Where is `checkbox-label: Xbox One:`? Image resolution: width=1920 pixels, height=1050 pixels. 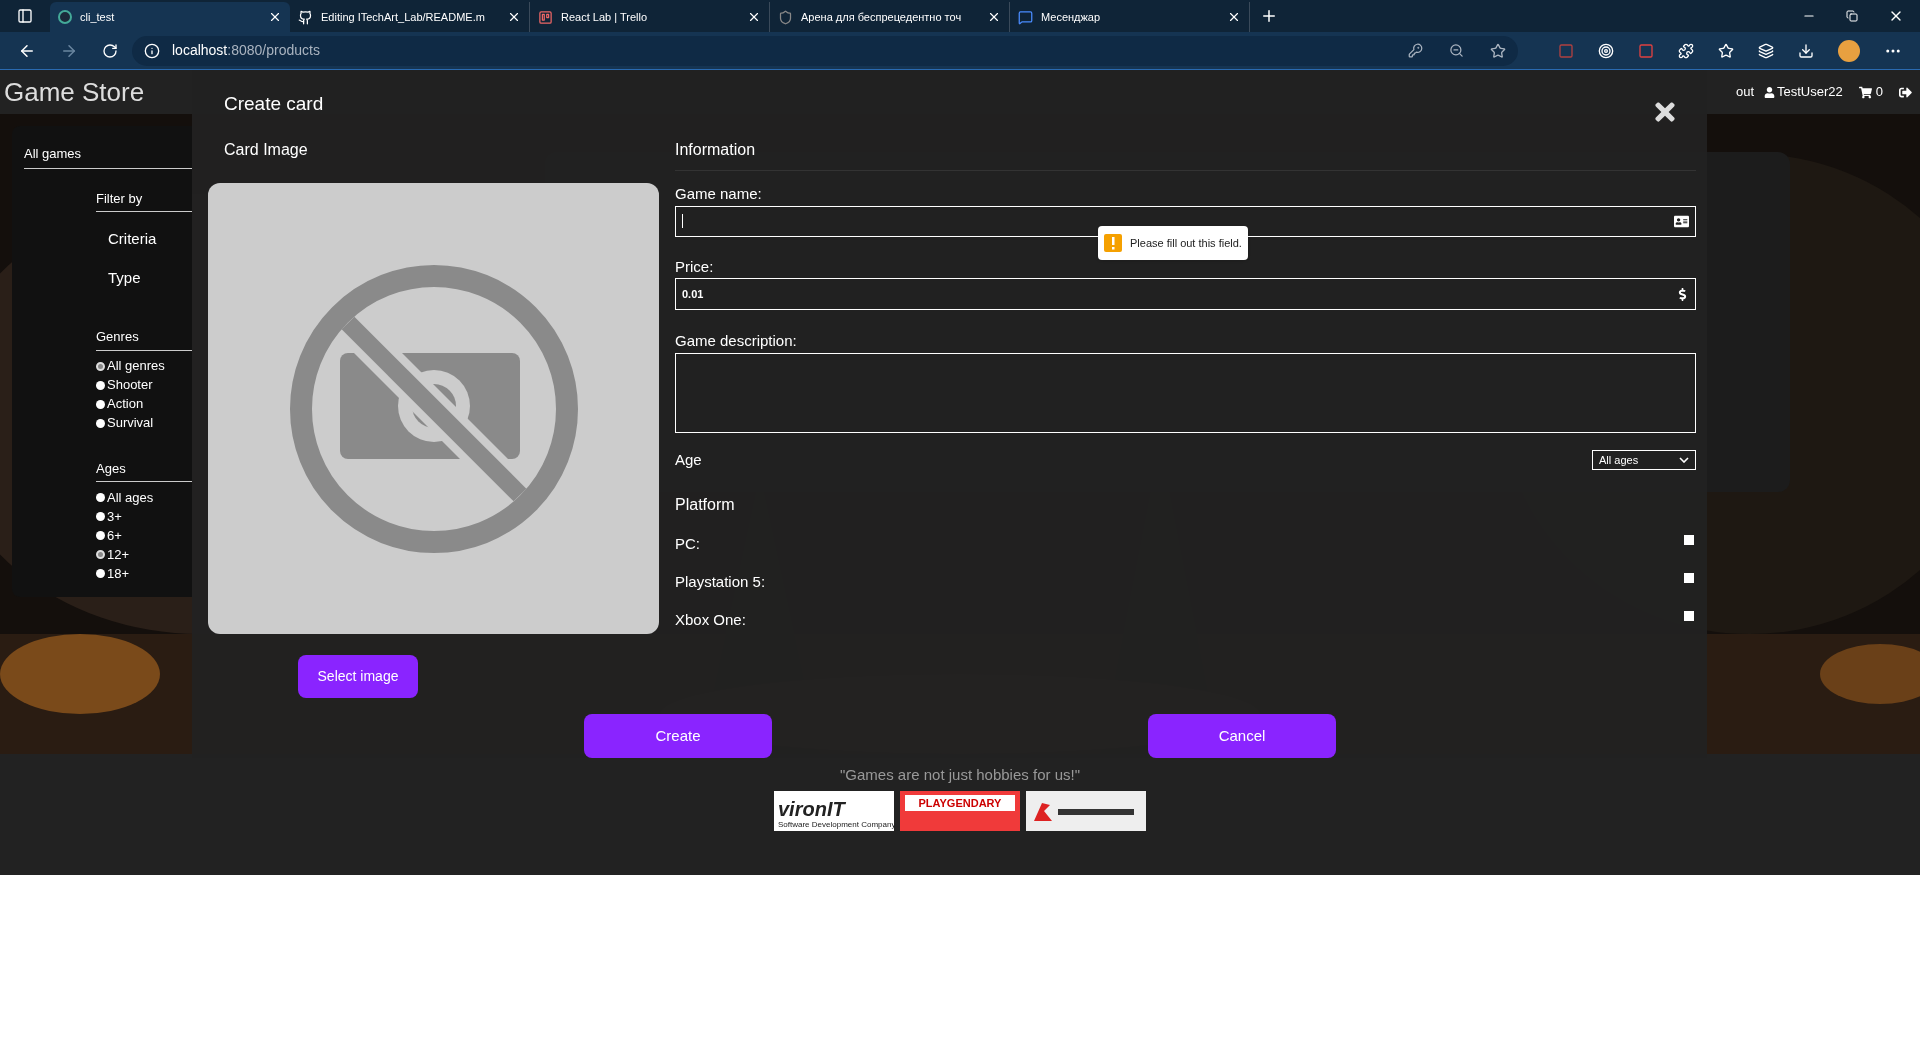 checkbox-label: Xbox One: is located at coordinates (710, 619).